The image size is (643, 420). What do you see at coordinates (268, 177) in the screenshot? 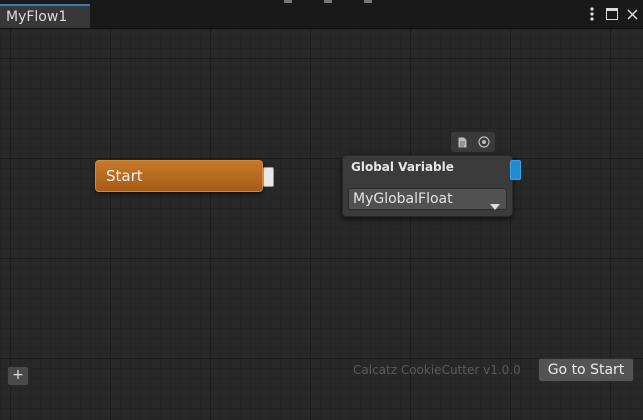
I see `start-node-output-port` at bounding box center [268, 177].